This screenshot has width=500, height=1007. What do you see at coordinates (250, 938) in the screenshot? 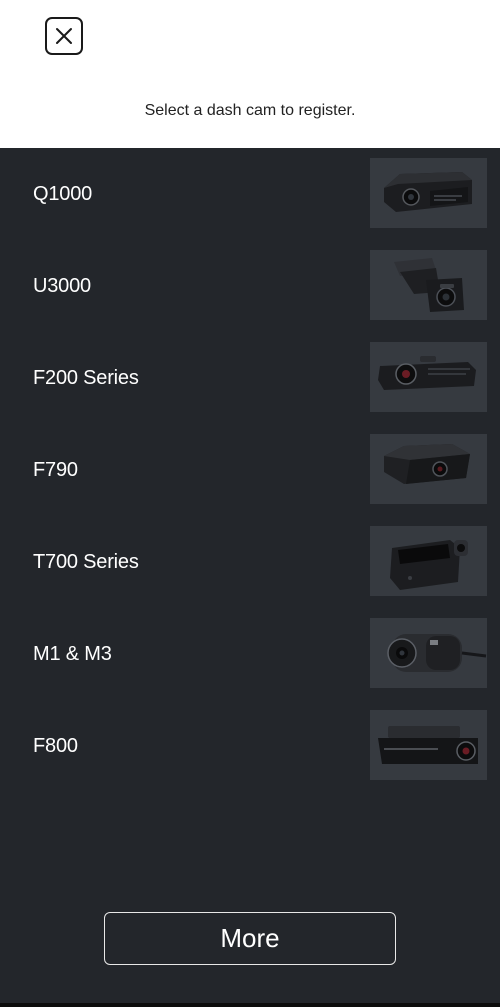
I see `more-button: More` at bounding box center [250, 938].